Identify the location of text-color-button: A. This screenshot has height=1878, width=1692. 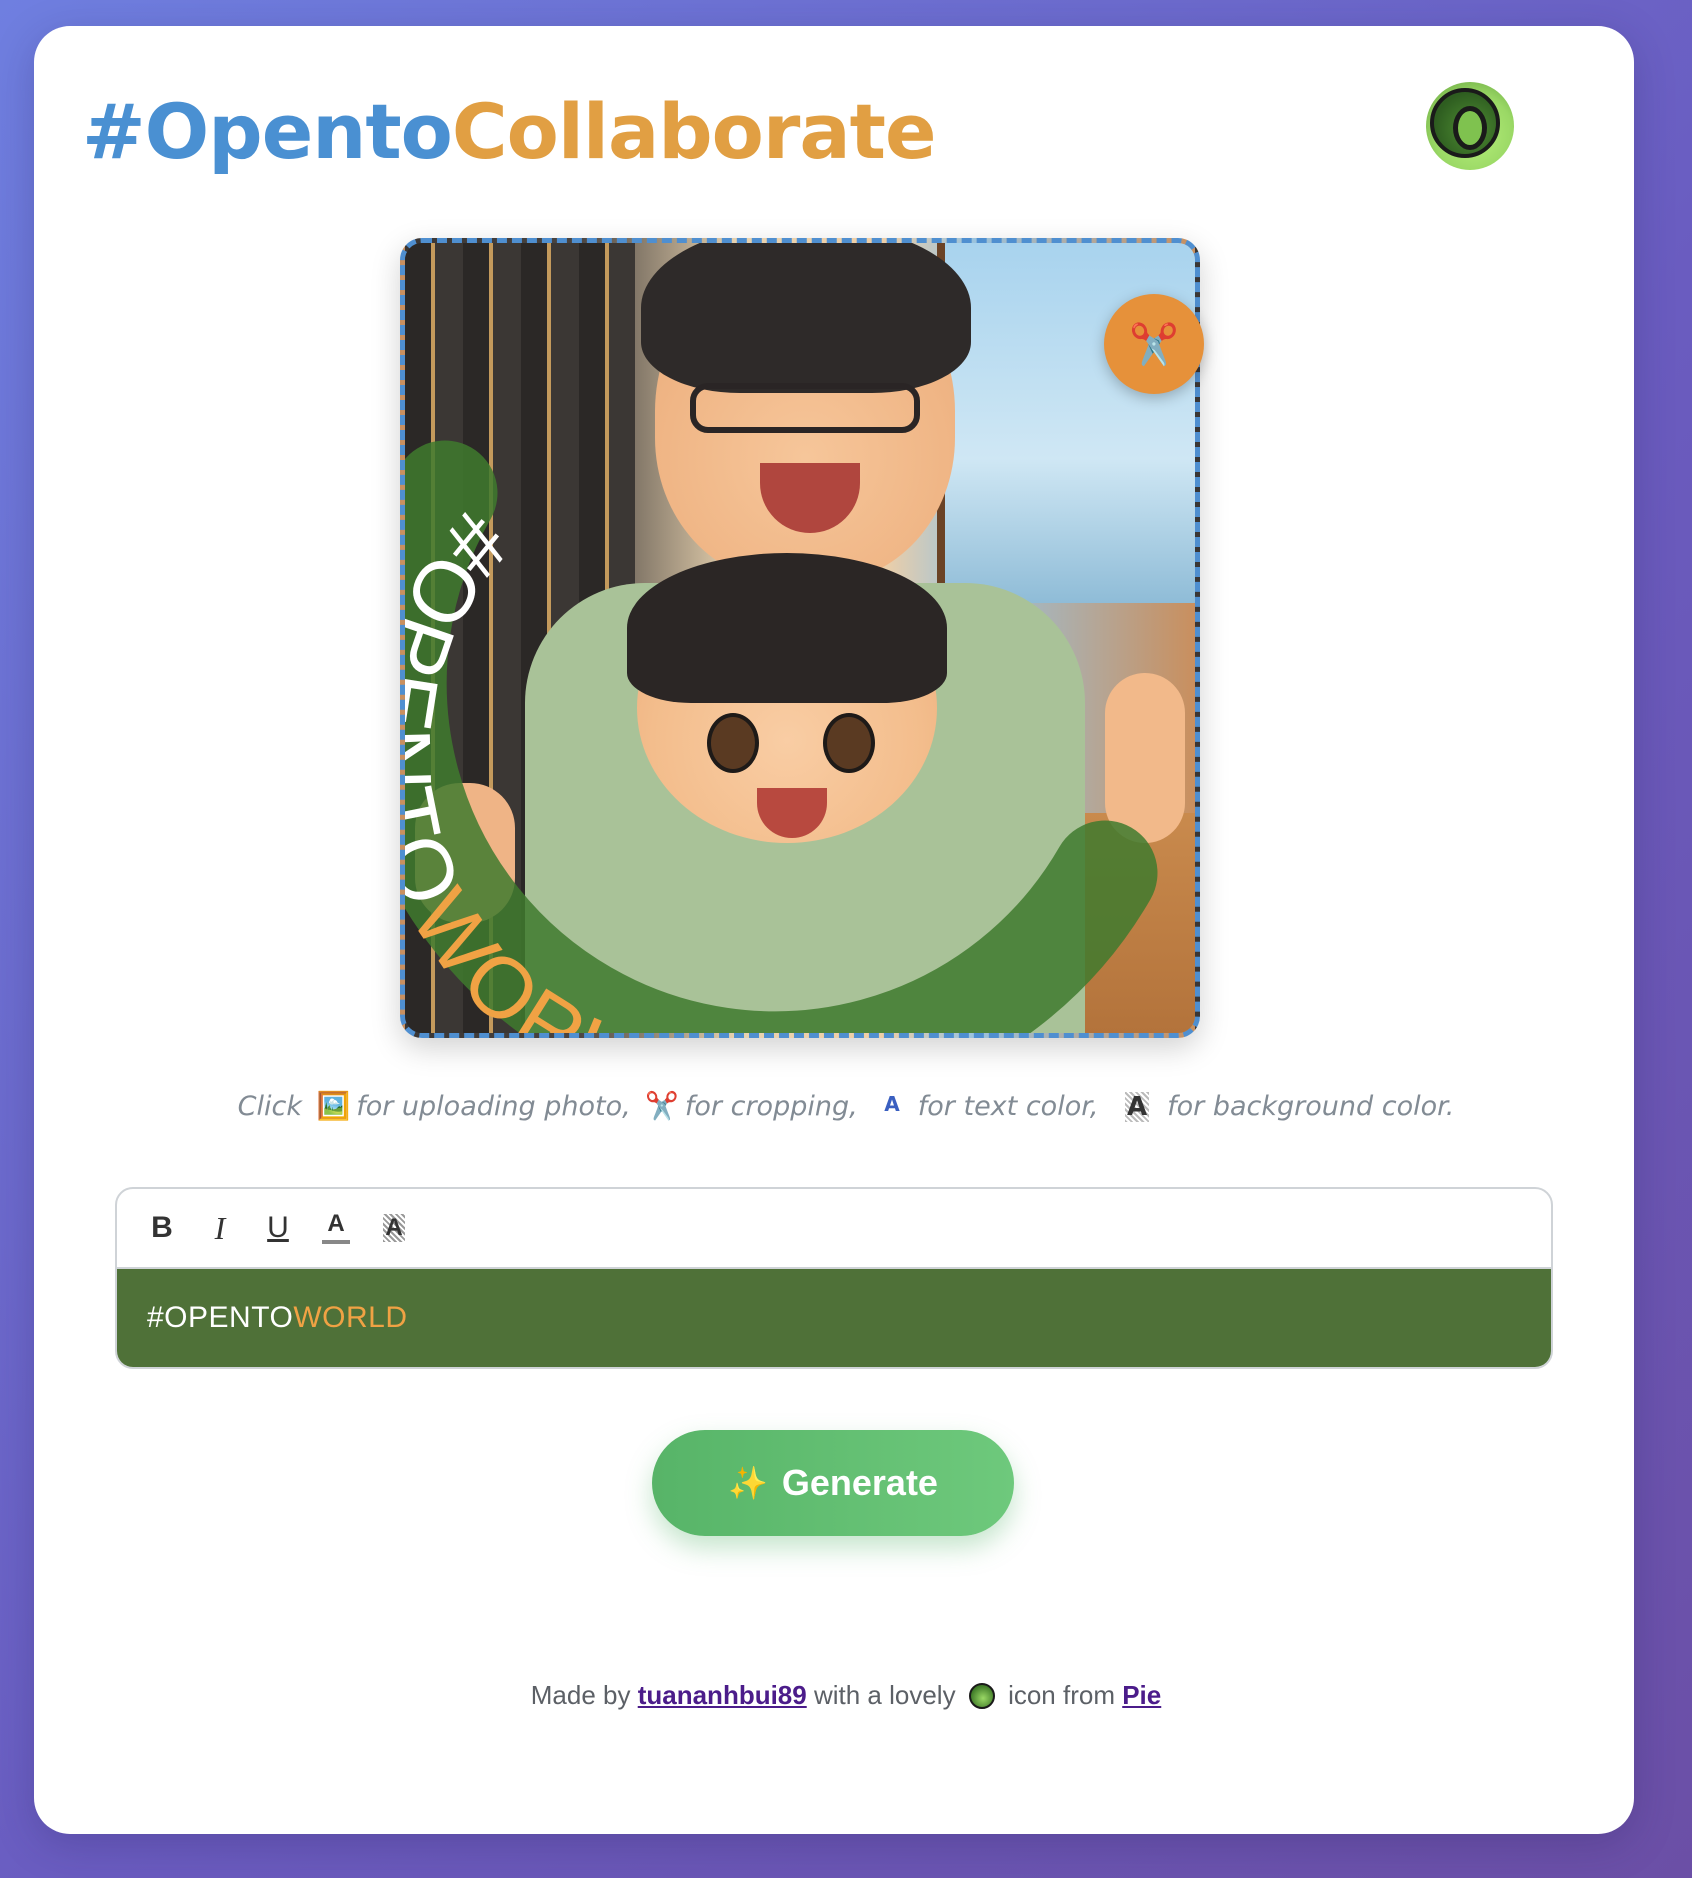
(336, 1228).